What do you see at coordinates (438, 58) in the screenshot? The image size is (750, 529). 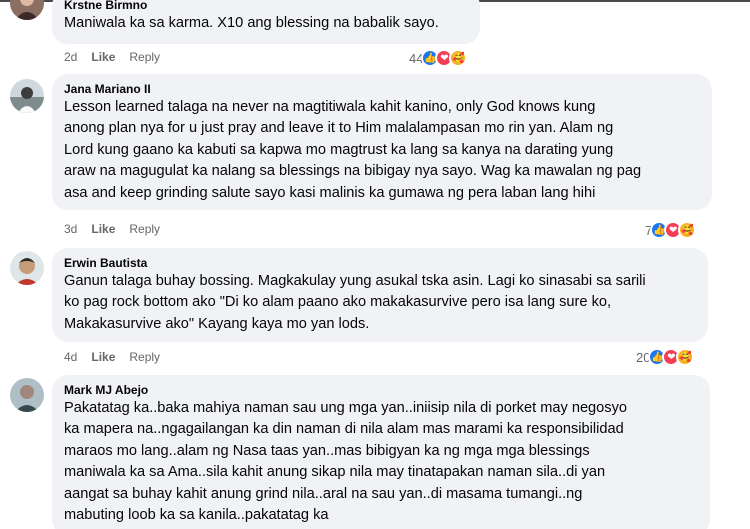 I see `reaction-summary: 44 👍 ❤ 🥰` at bounding box center [438, 58].